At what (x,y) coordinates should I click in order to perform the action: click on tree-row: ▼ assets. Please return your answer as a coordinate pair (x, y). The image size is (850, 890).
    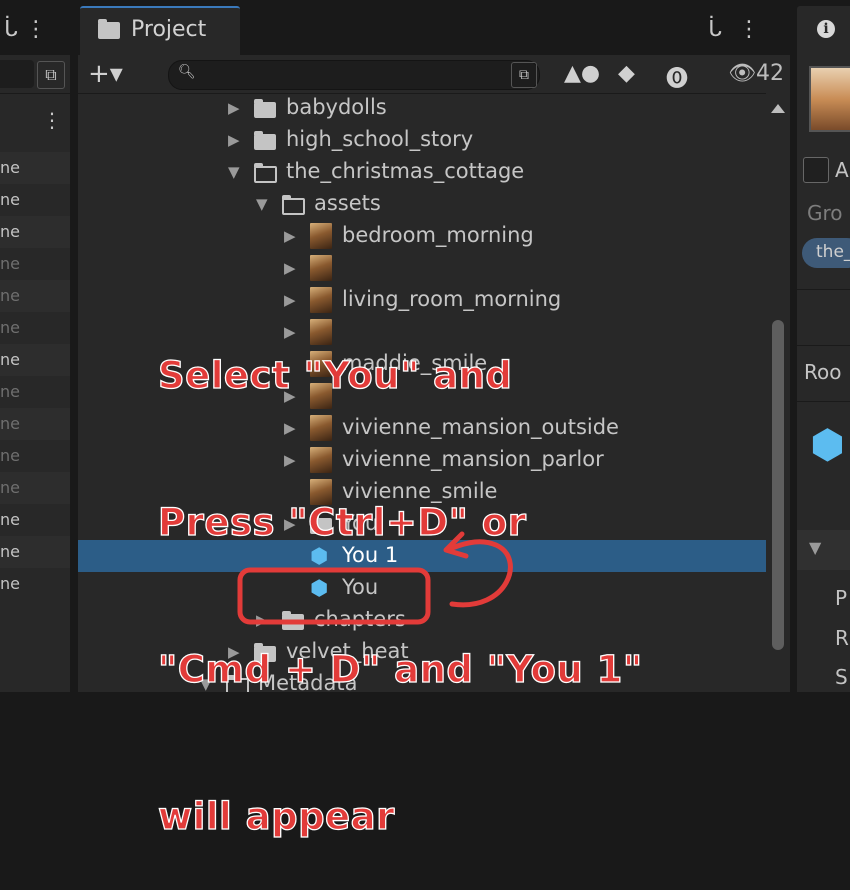
    Looking at the image, I should click on (422, 204).